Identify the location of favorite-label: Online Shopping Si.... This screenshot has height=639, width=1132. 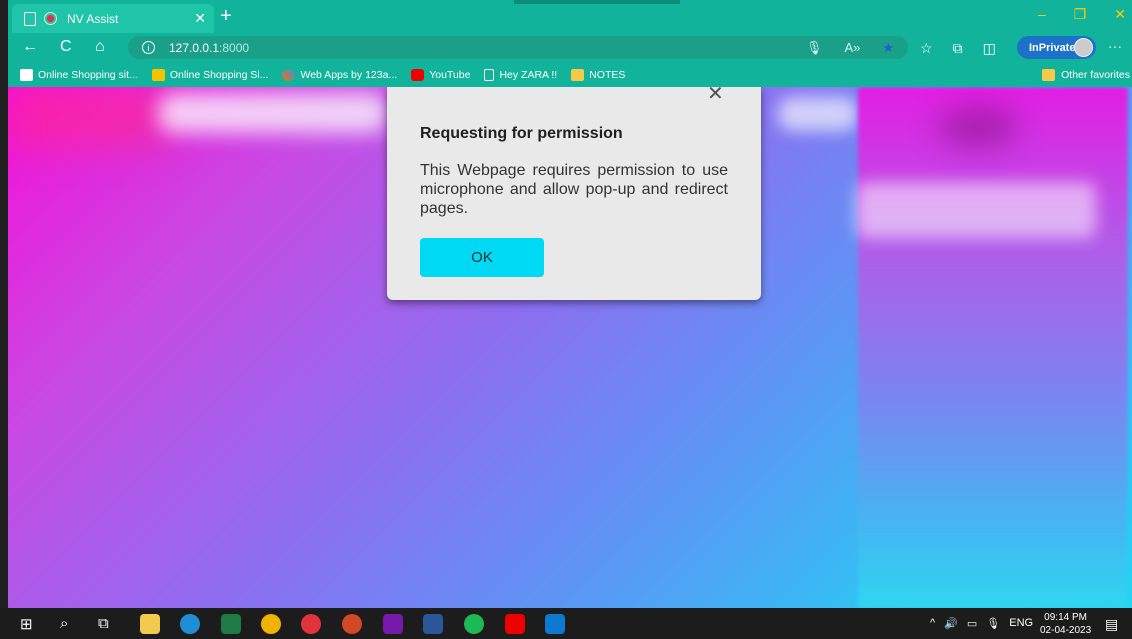
(219, 74).